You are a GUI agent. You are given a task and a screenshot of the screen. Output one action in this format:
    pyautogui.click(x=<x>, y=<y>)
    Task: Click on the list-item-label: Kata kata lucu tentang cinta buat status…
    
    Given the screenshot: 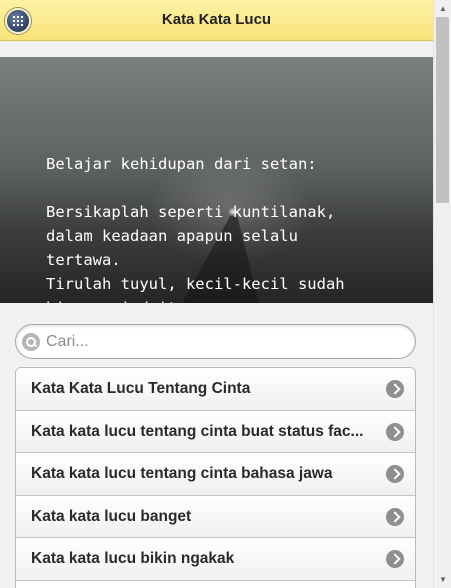 What is the action you would take?
    pyautogui.click(x=197, y=431)
    